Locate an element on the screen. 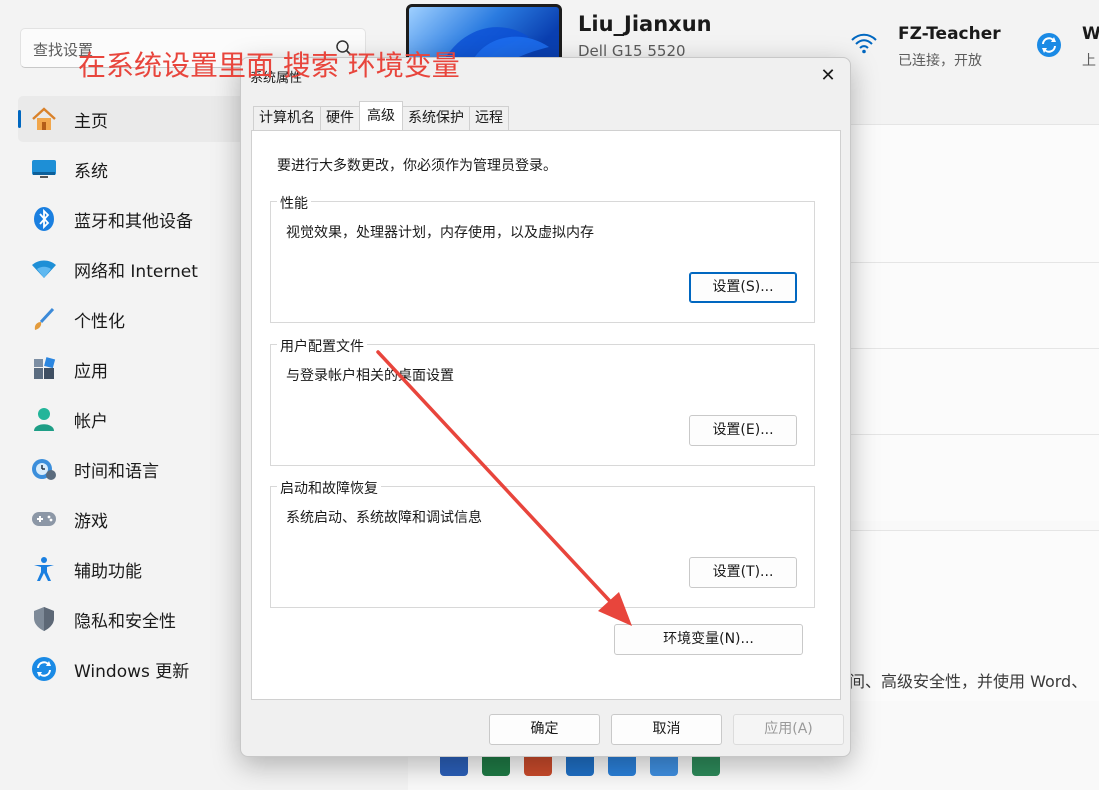 Image resolution: width=1099 pixels, height=790 pixels. nav-item-windows-update: Windows 更新 is located at coordinates (133, 669).